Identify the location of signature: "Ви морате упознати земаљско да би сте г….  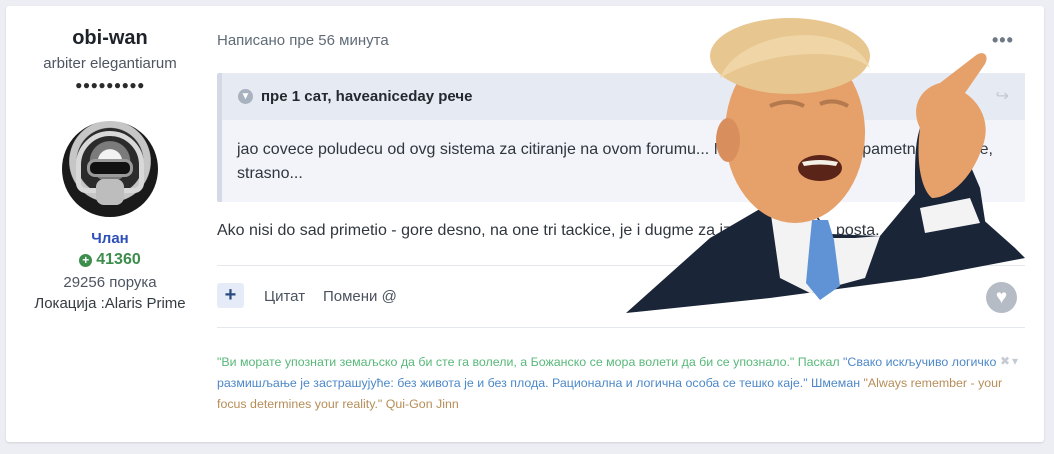
(612, 383).